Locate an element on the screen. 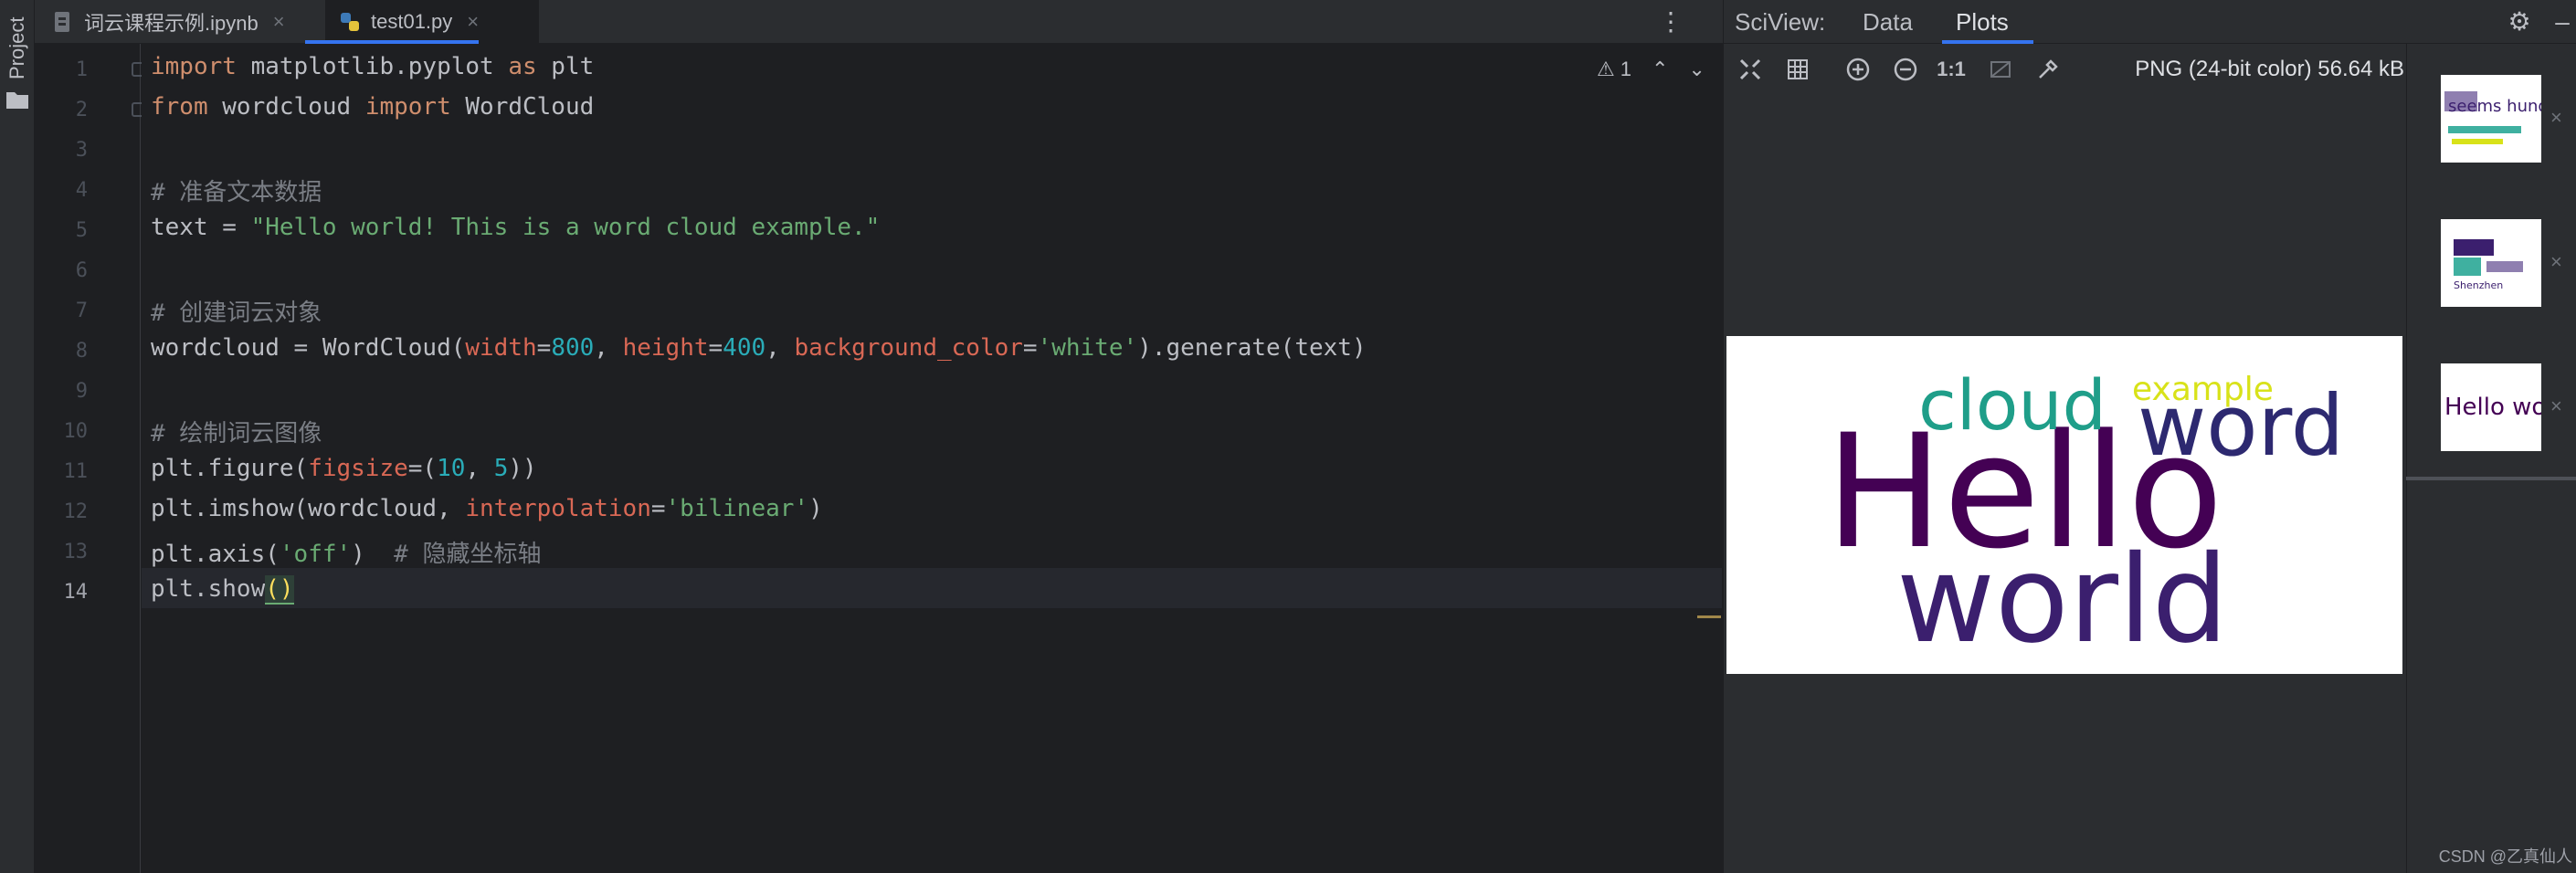 This screenshot has width=2576, height=873. minimize-icon: – is located at coordinates (2562, 22).